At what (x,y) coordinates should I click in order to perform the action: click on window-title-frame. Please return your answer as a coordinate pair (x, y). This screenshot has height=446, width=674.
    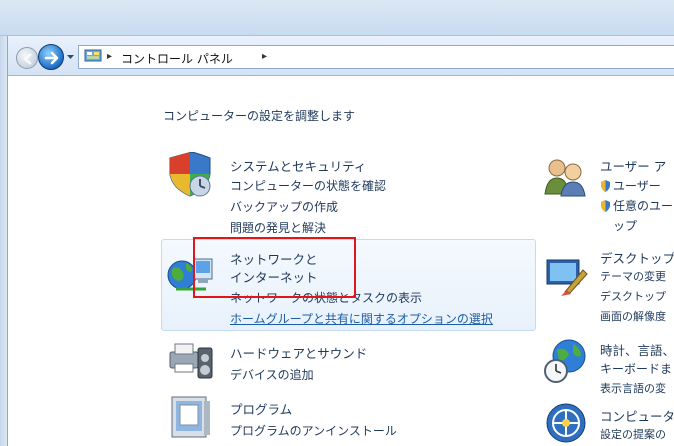
    Looking at the image, I should click on (337, 18).